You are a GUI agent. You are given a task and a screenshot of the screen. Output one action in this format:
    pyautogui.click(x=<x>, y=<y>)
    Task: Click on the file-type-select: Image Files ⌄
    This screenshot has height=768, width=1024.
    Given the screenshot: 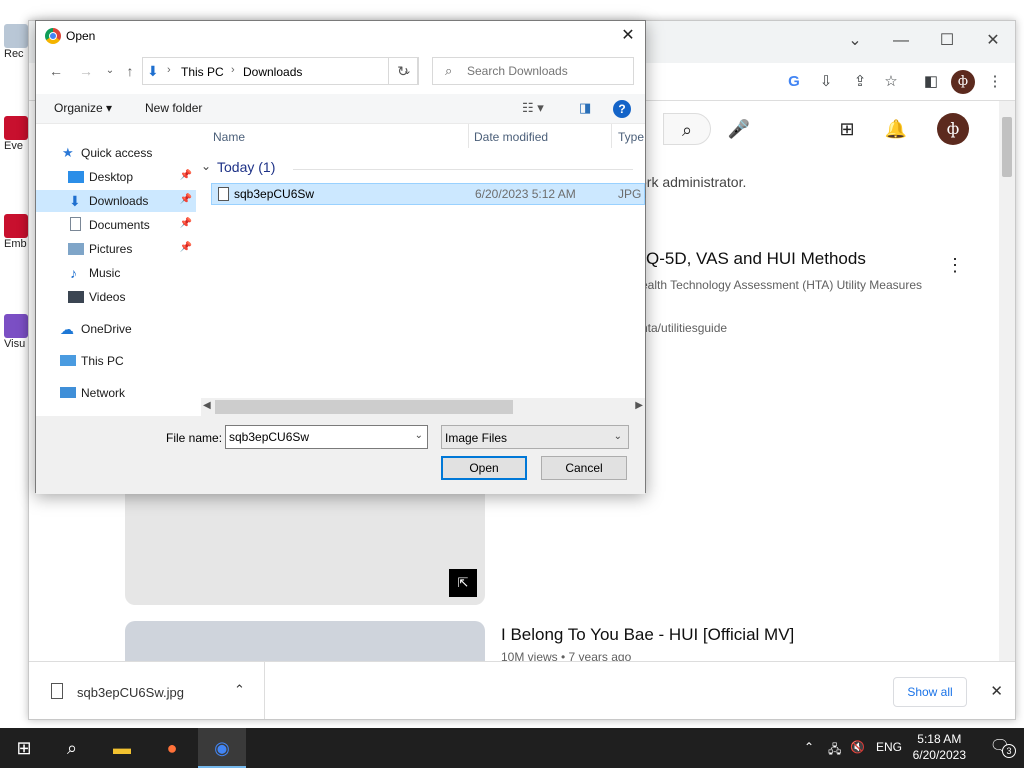 What is the action you would take?
    pyautogui.click(x=535, y=437)
    